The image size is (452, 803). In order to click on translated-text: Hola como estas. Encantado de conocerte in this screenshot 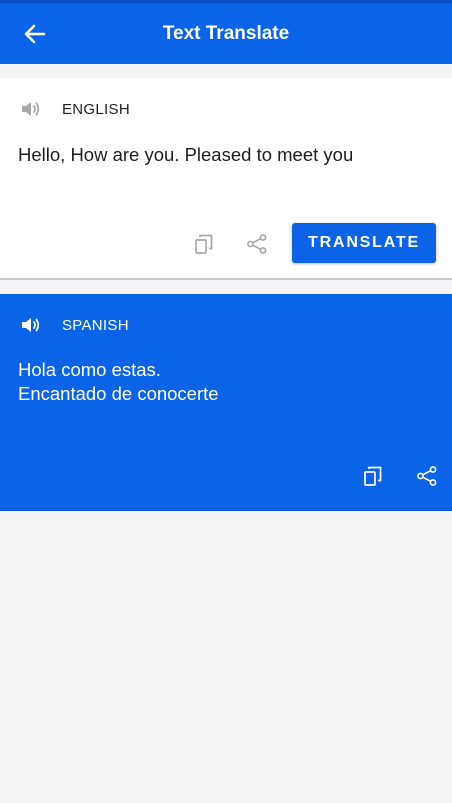, I will do `click(226, 382)`.